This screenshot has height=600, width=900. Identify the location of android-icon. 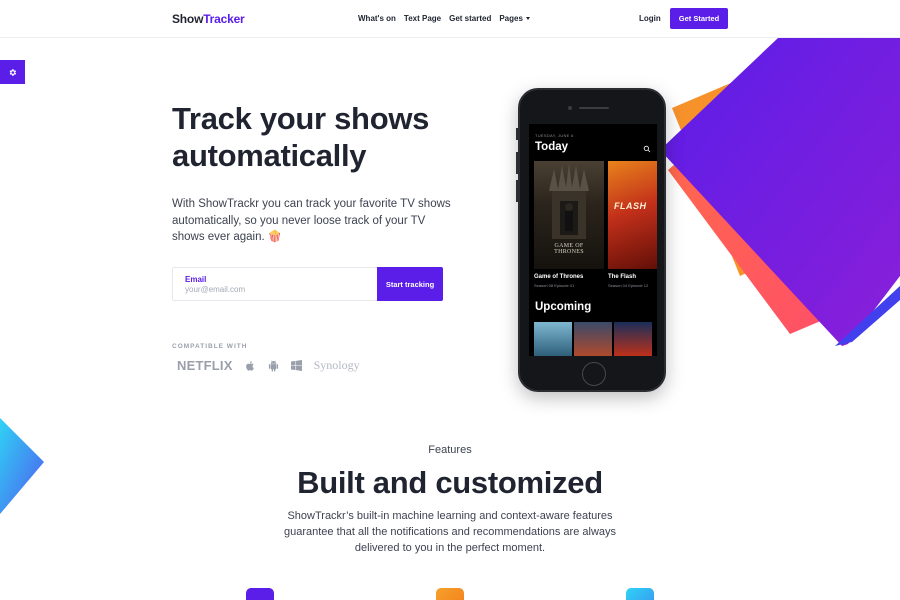
(273, 365).